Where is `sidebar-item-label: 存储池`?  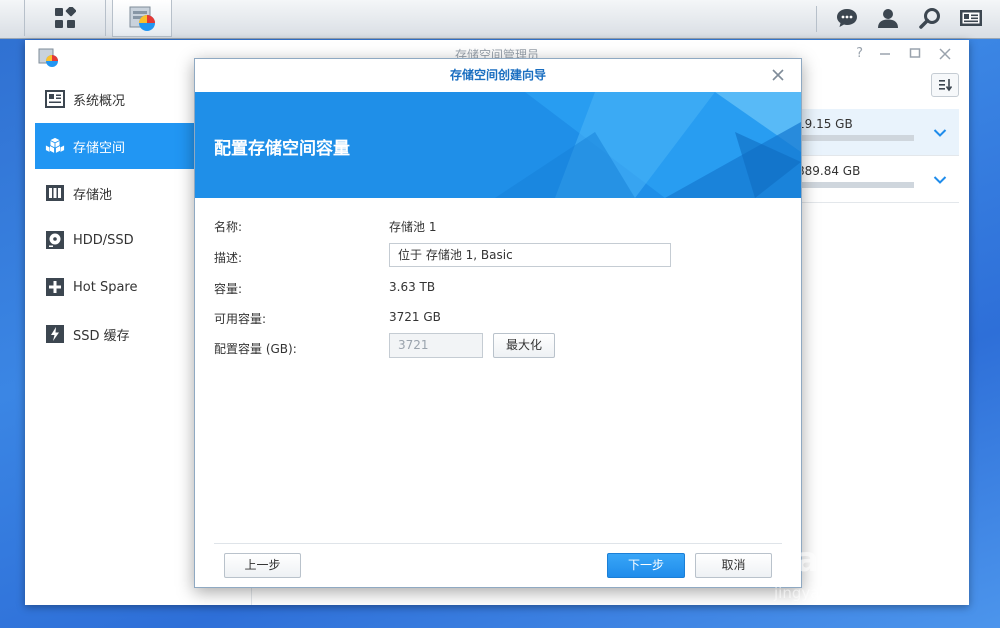 sidebar-item-label: 存储池 is located at coordinates (93, 195).